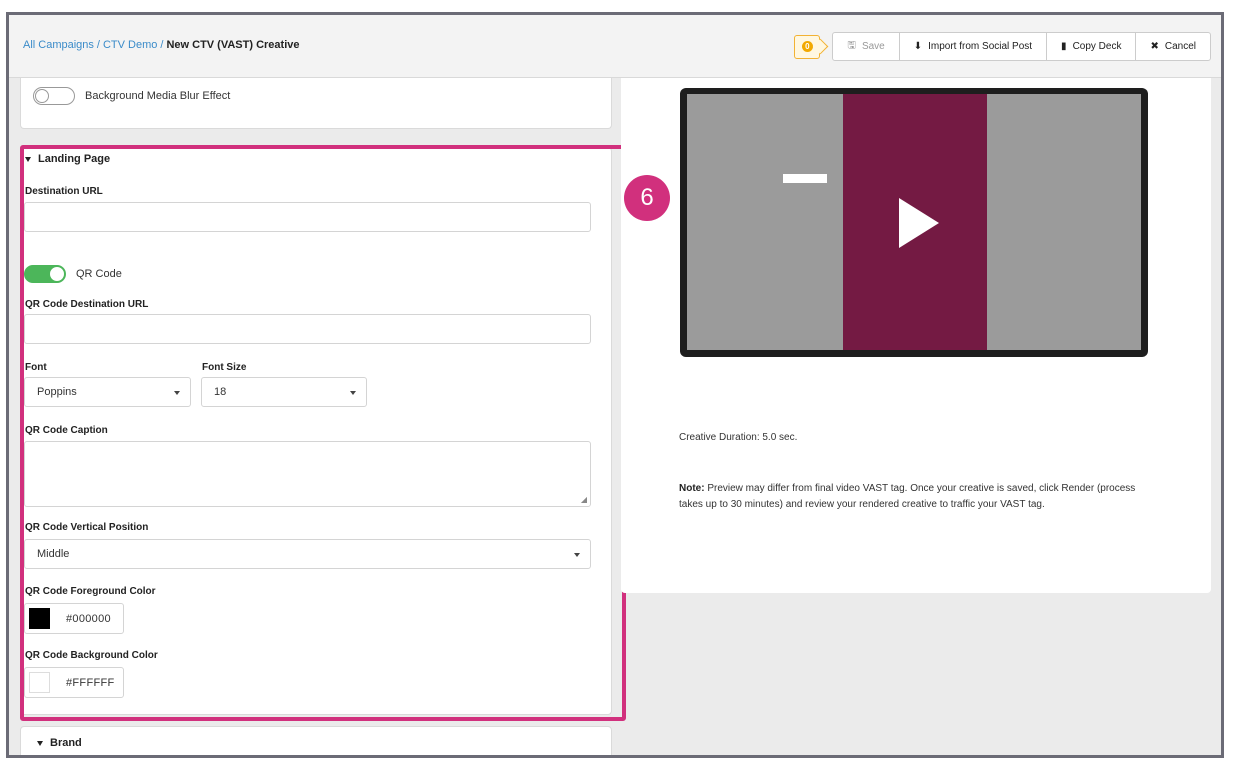  I want to click on font-size-select: 18, so click(284, 392).